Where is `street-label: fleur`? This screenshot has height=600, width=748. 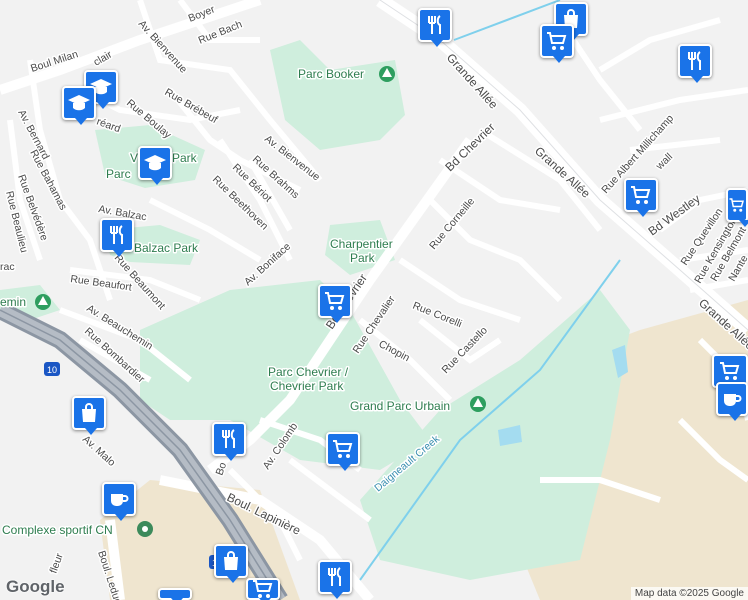 street-label: fleur is located at coordinates (57, 563).